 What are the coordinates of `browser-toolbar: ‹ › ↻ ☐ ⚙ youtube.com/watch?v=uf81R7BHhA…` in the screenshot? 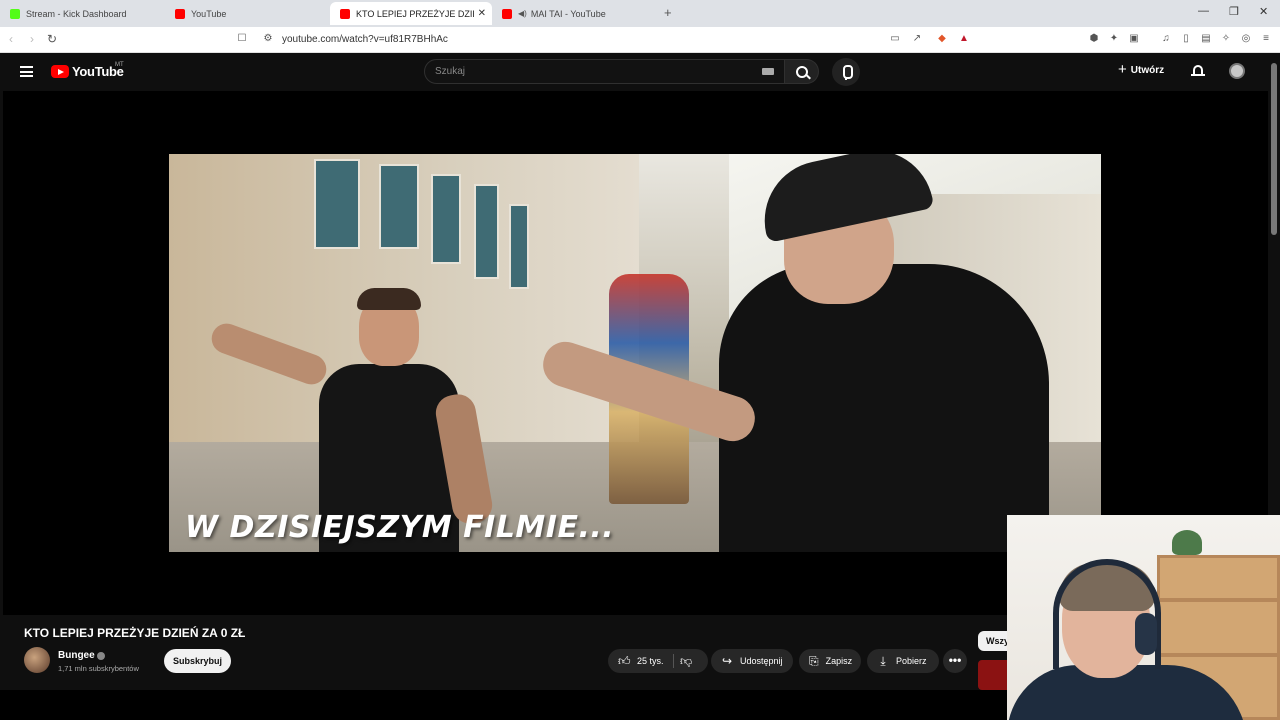 It's located at (640, 40).